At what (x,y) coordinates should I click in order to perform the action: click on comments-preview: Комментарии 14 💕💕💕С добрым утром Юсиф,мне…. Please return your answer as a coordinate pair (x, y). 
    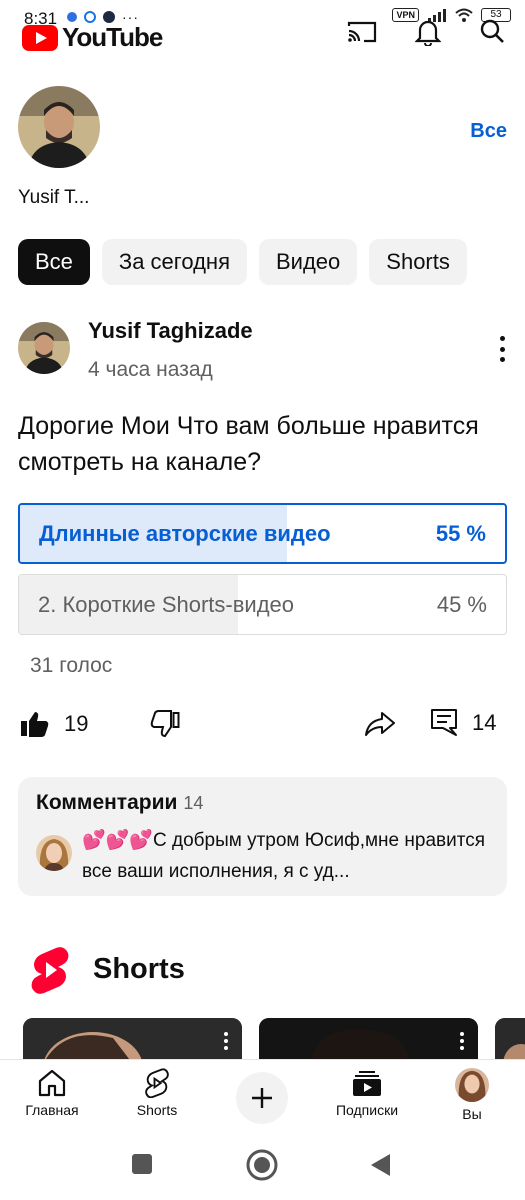
    Looking at the image, I should click on (262, 836).